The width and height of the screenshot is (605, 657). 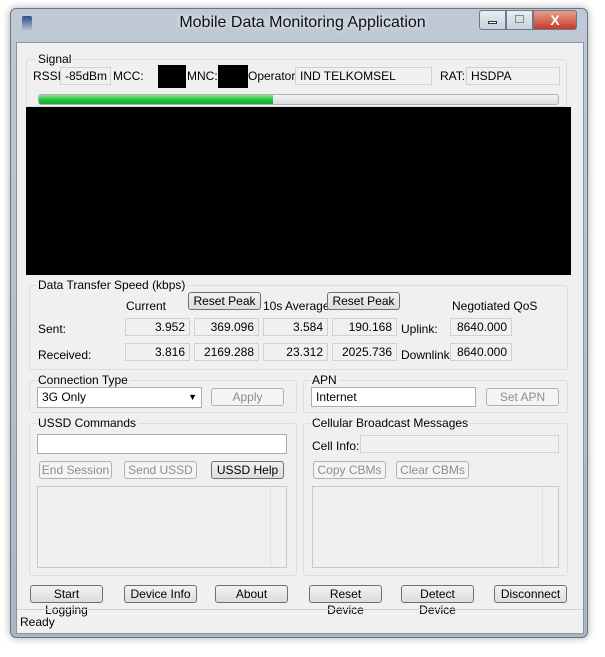 What do you see at coordinates (119, 397) in the screenshot?
I see `connection-type-select: 3G Only ▼` at bounding box center [119, 397].